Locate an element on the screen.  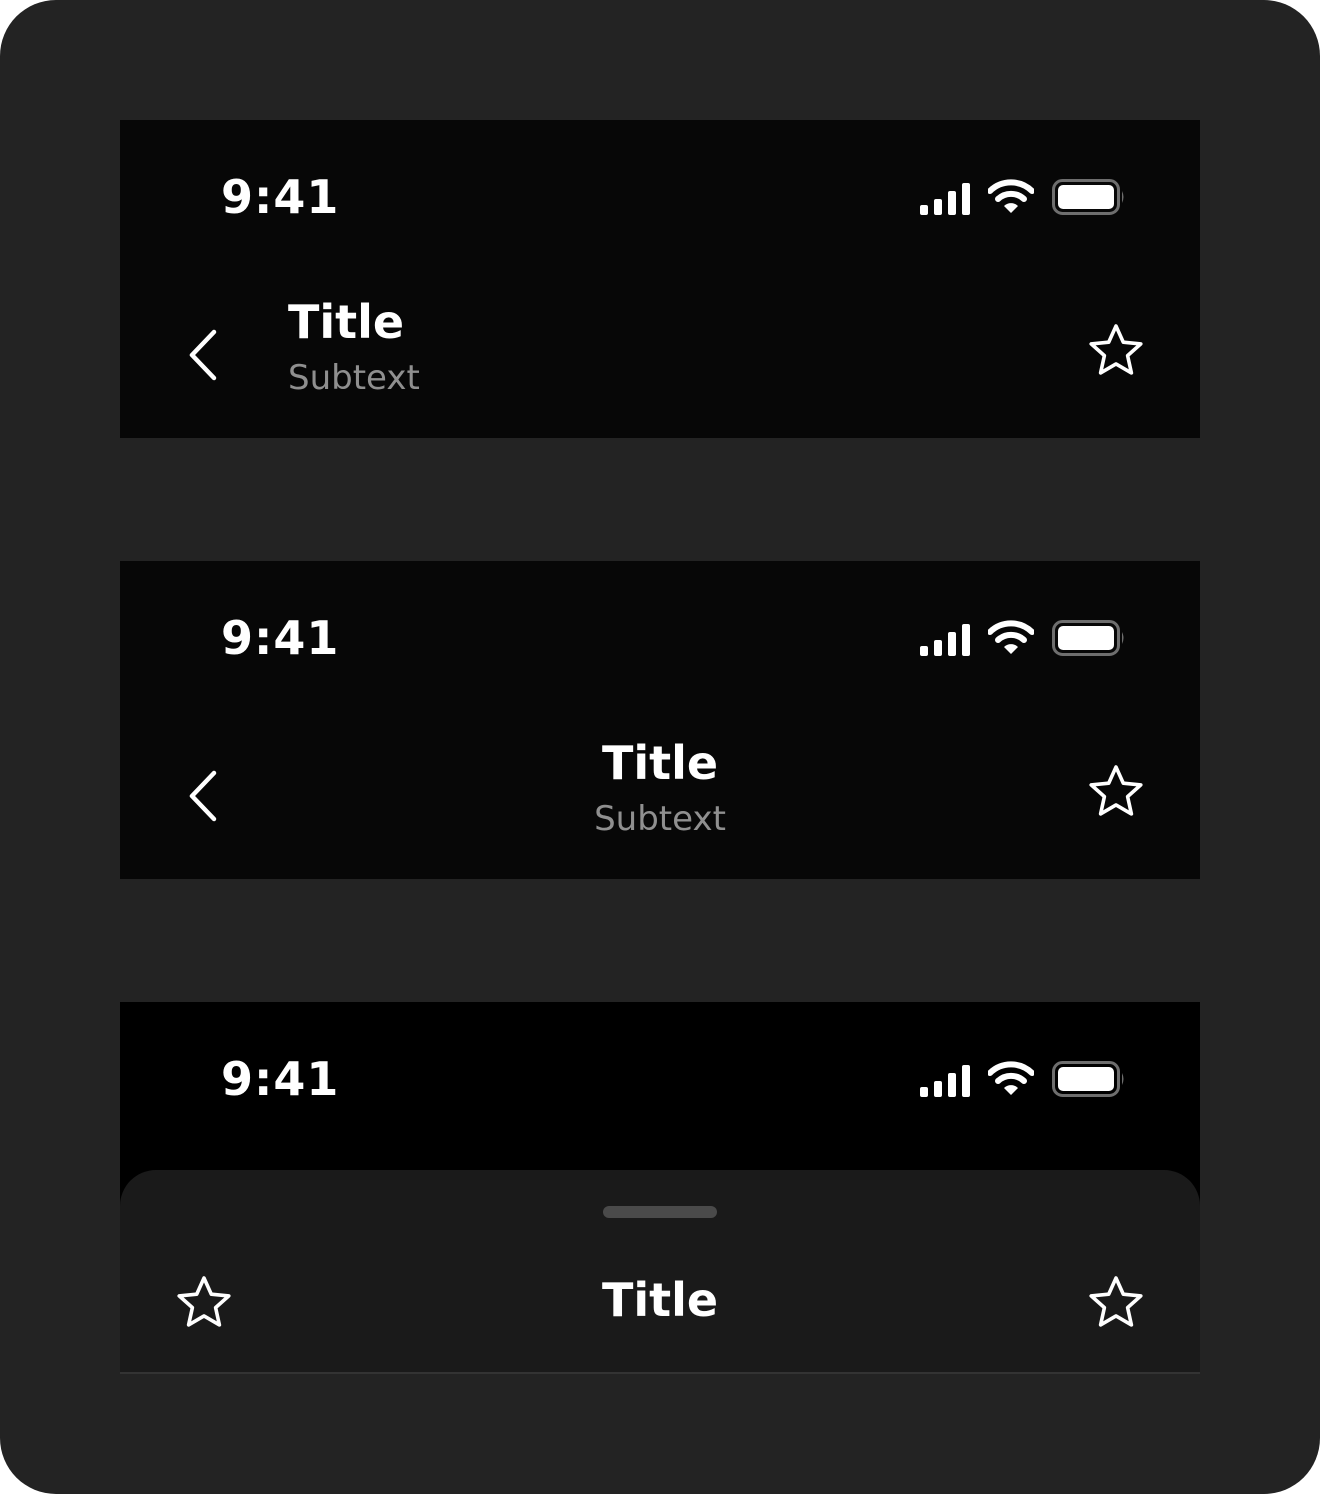
divider is located at coordinates (660, 1373).